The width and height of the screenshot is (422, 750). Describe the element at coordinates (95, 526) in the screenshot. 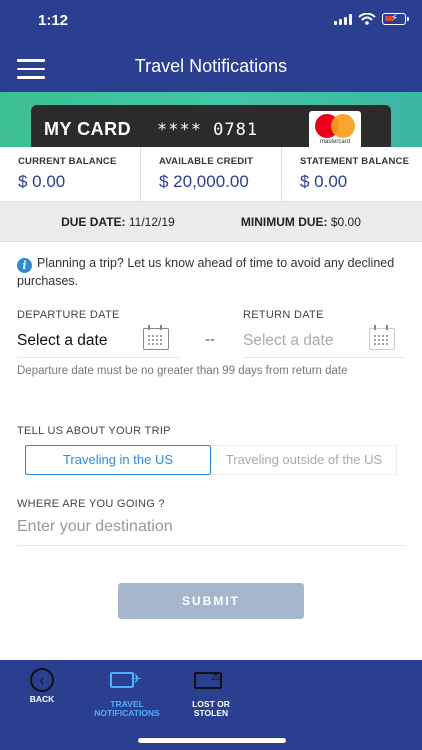

I see `destination-placeholder: Enter your destination` at that location.